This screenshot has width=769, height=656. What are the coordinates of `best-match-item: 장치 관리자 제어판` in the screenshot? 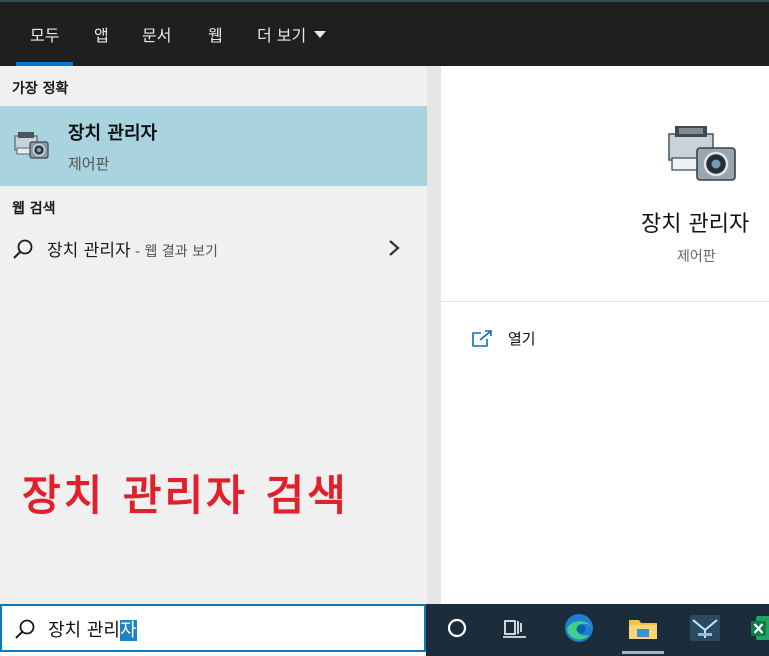 It's located at (213, 146).